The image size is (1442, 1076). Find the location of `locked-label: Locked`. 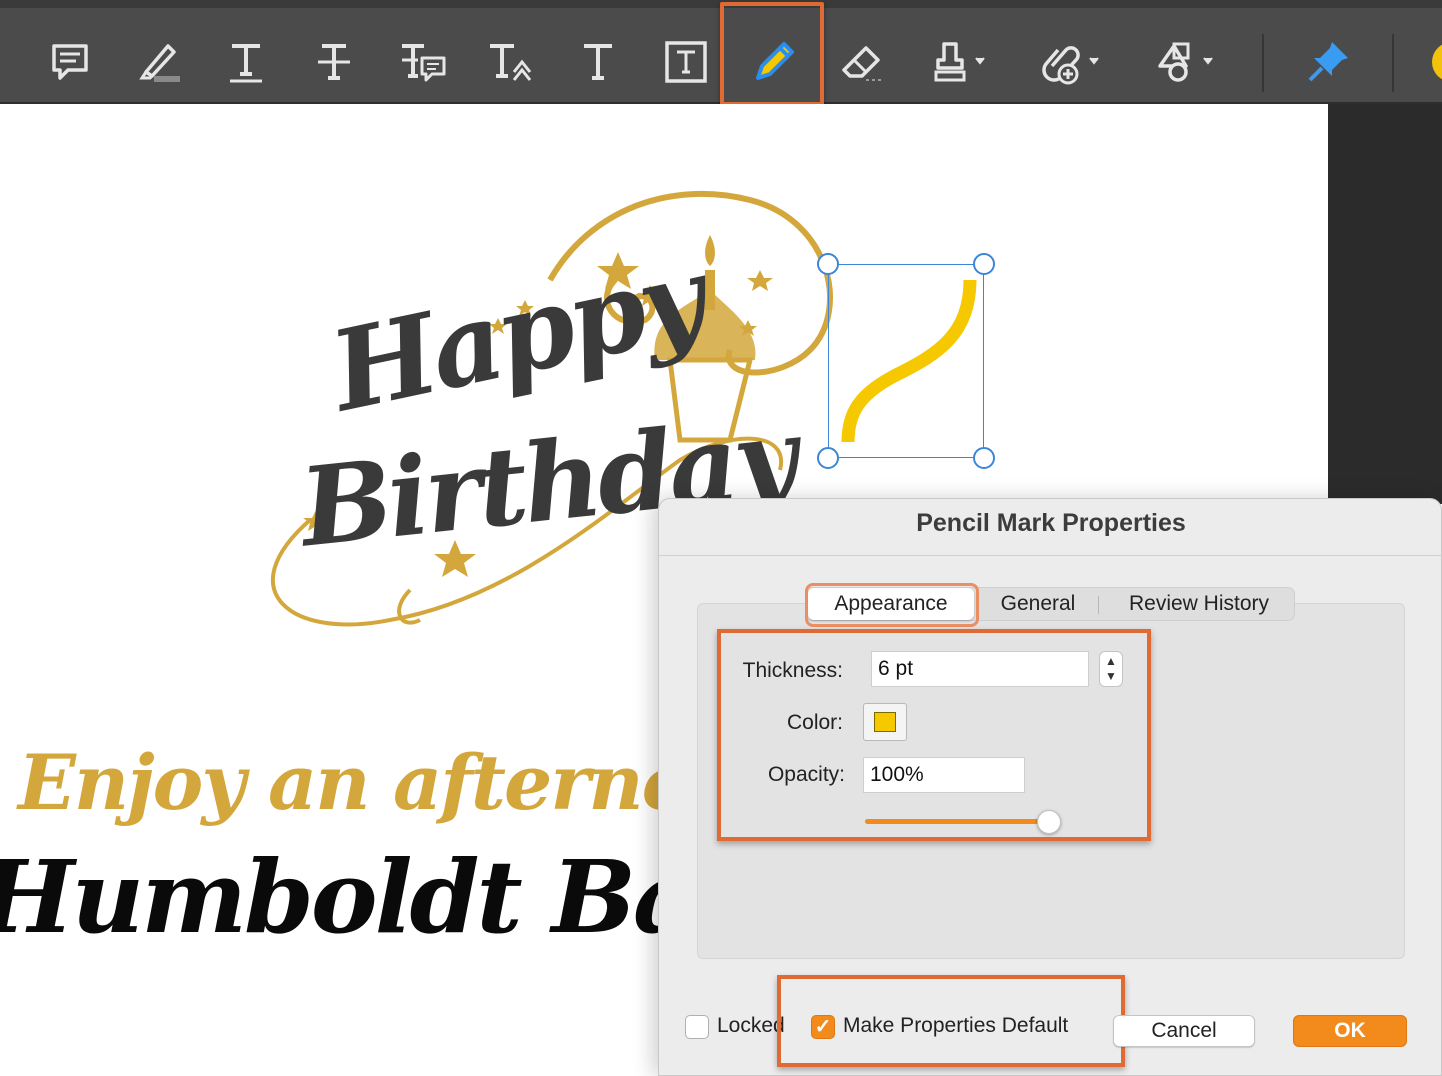

locked-label: Locked is located at coordinates (751, 1026).